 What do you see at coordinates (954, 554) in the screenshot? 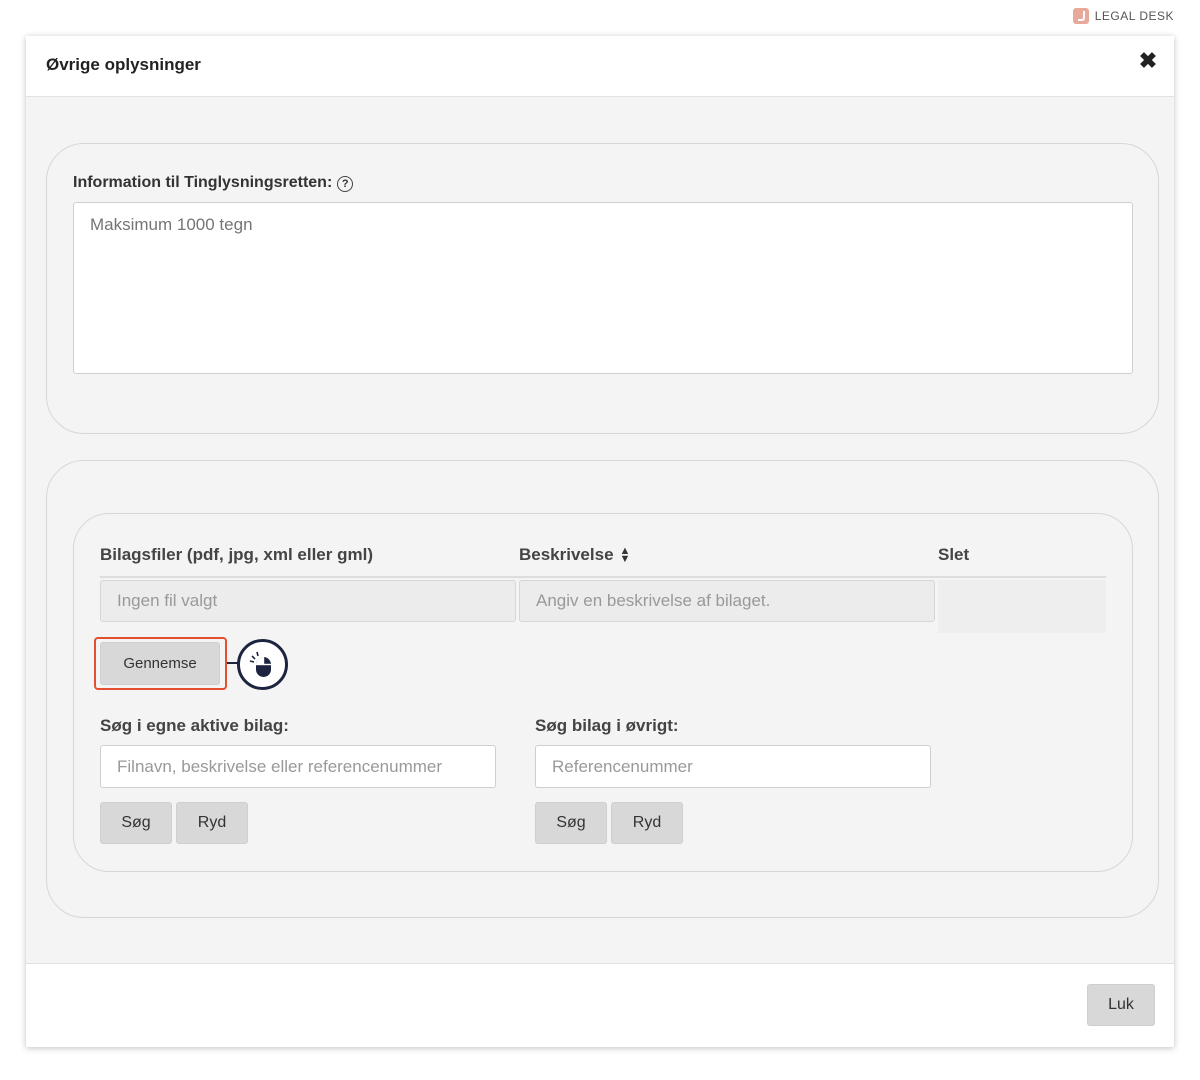
I see `column-header-delete: Slet` at bounding box center [954, 554].